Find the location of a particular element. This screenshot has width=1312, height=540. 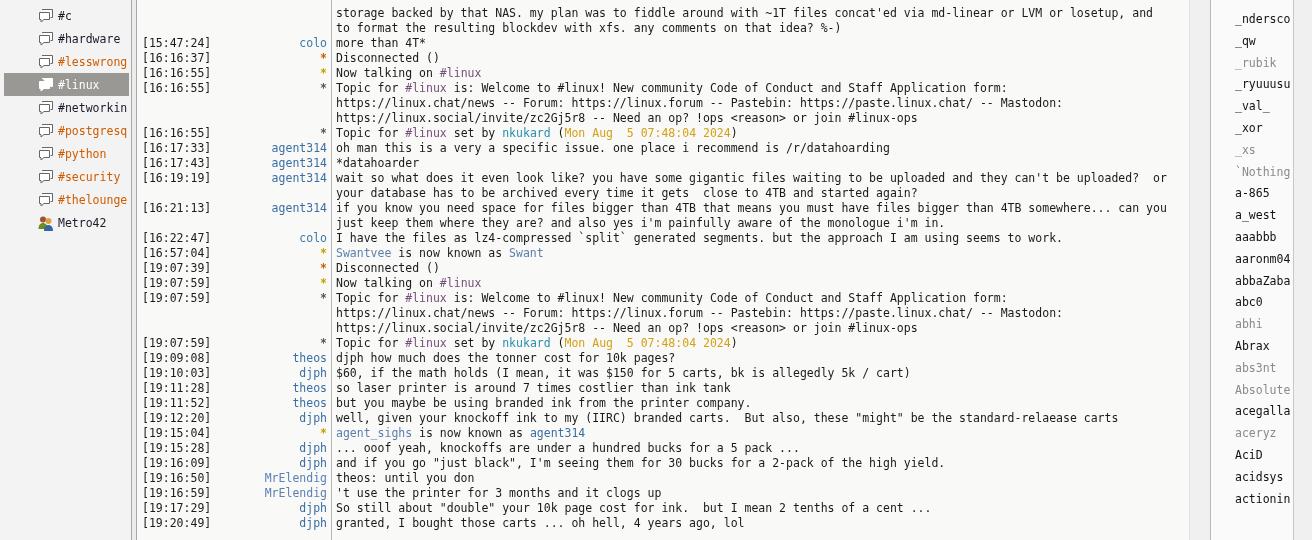

timestamp: [19:16:59] is located at coordinates (177, 493).